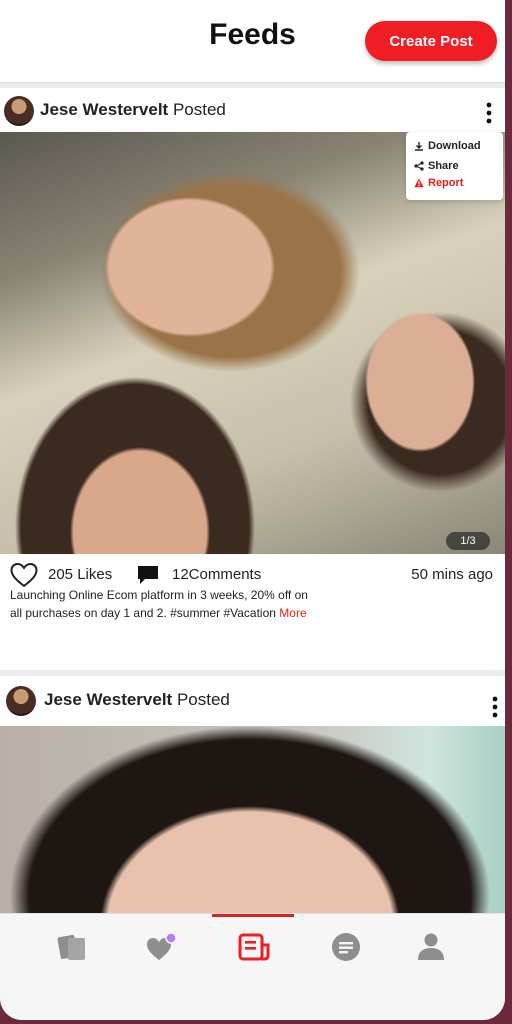  Describe the element at coordinates (72, 947) in the screenshot. I see `cards-icon` at that location.